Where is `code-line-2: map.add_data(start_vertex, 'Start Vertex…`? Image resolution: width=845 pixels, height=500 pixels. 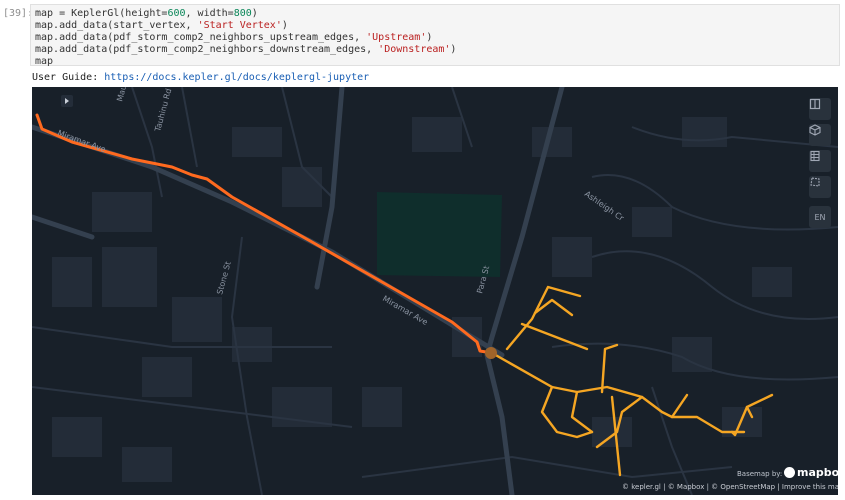
code-line-2: map.add_data(start_vertex, 'Start Vertex… is located at coordinates (161, 25).